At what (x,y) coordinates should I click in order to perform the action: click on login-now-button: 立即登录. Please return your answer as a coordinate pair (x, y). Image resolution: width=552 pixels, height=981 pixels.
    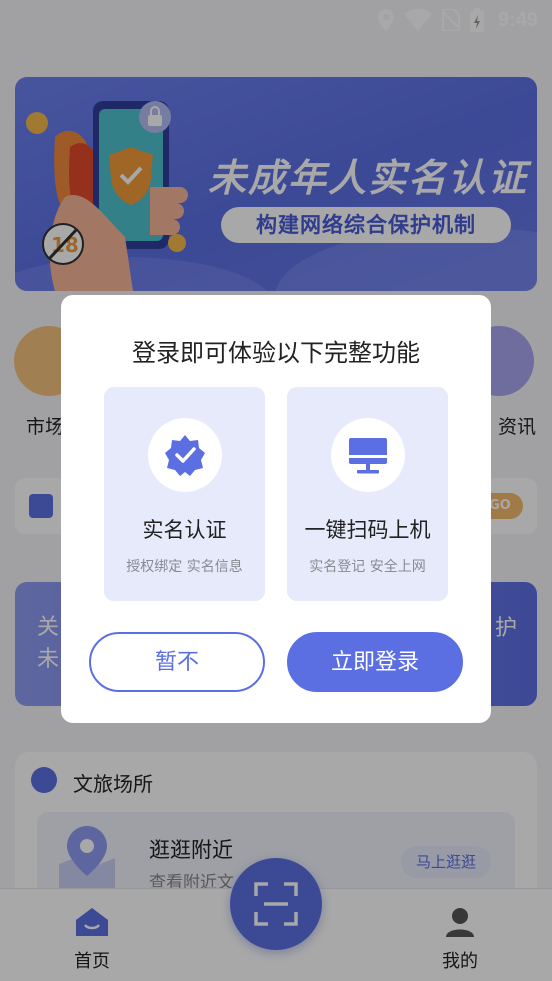
    Looking at the image, I should click on (375, 662).